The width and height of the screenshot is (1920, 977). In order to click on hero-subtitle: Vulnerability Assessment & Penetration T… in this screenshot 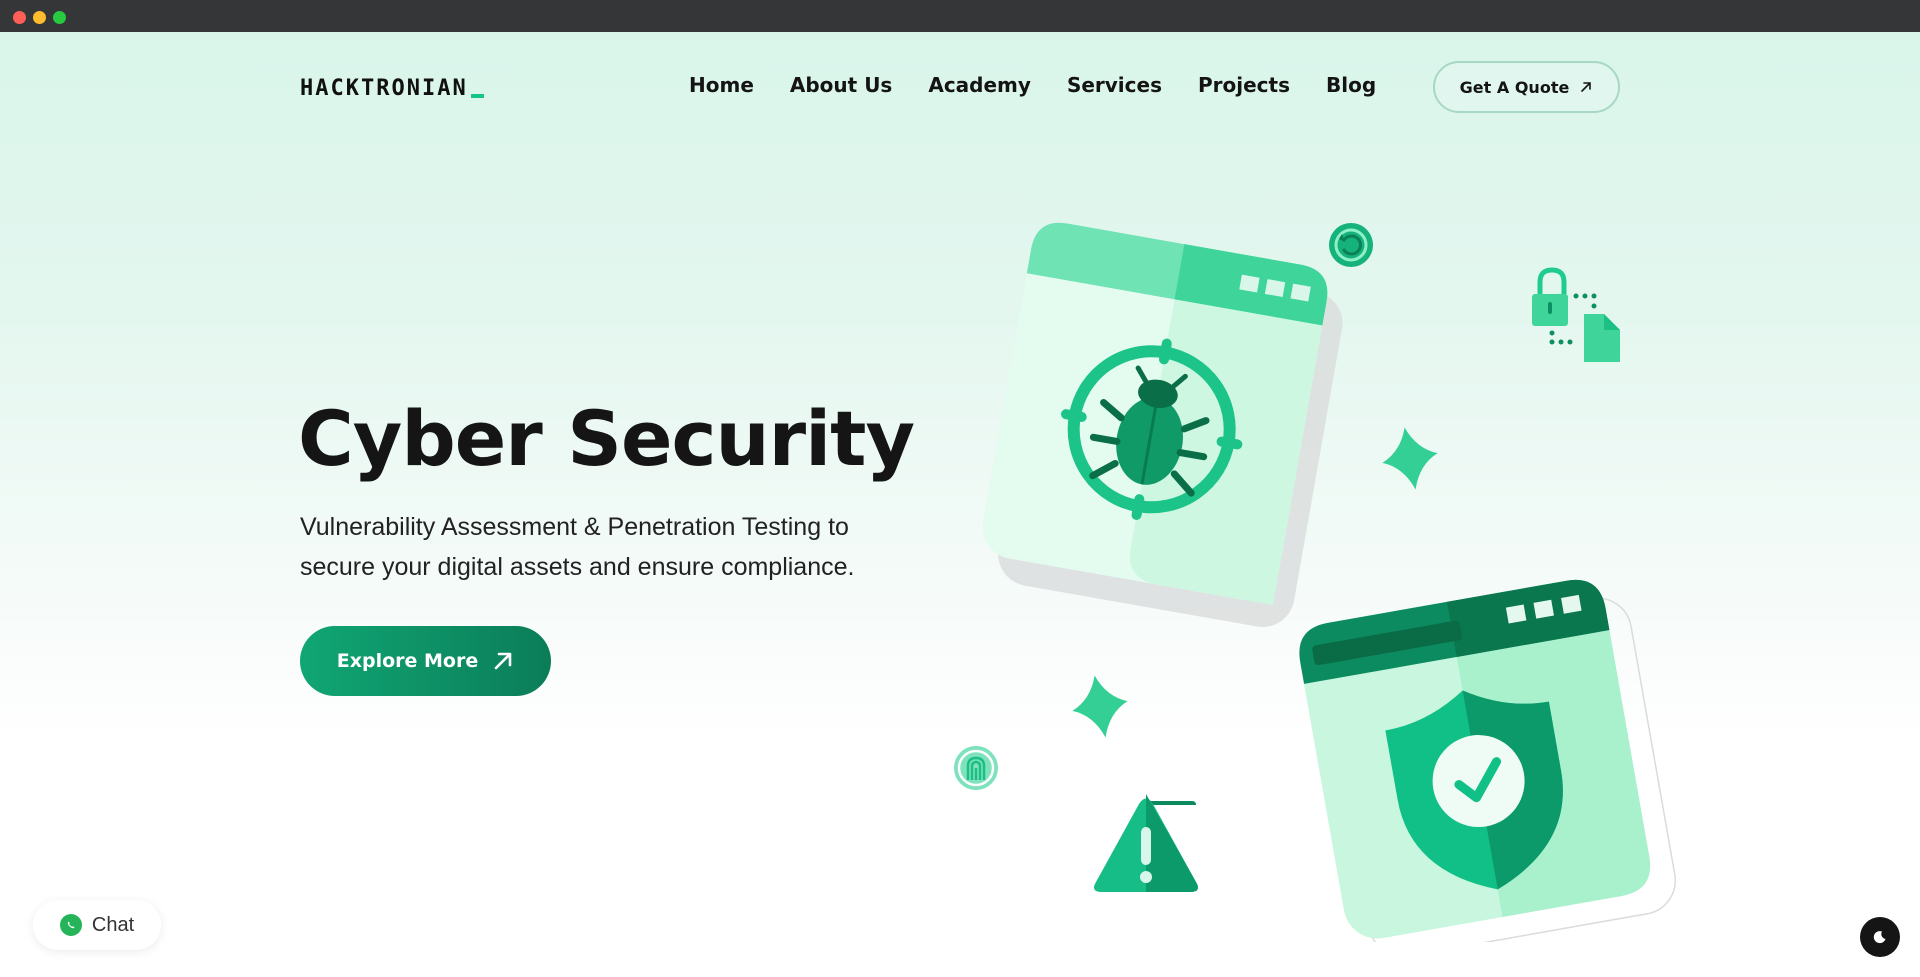, I will do `click(577, 547)`.